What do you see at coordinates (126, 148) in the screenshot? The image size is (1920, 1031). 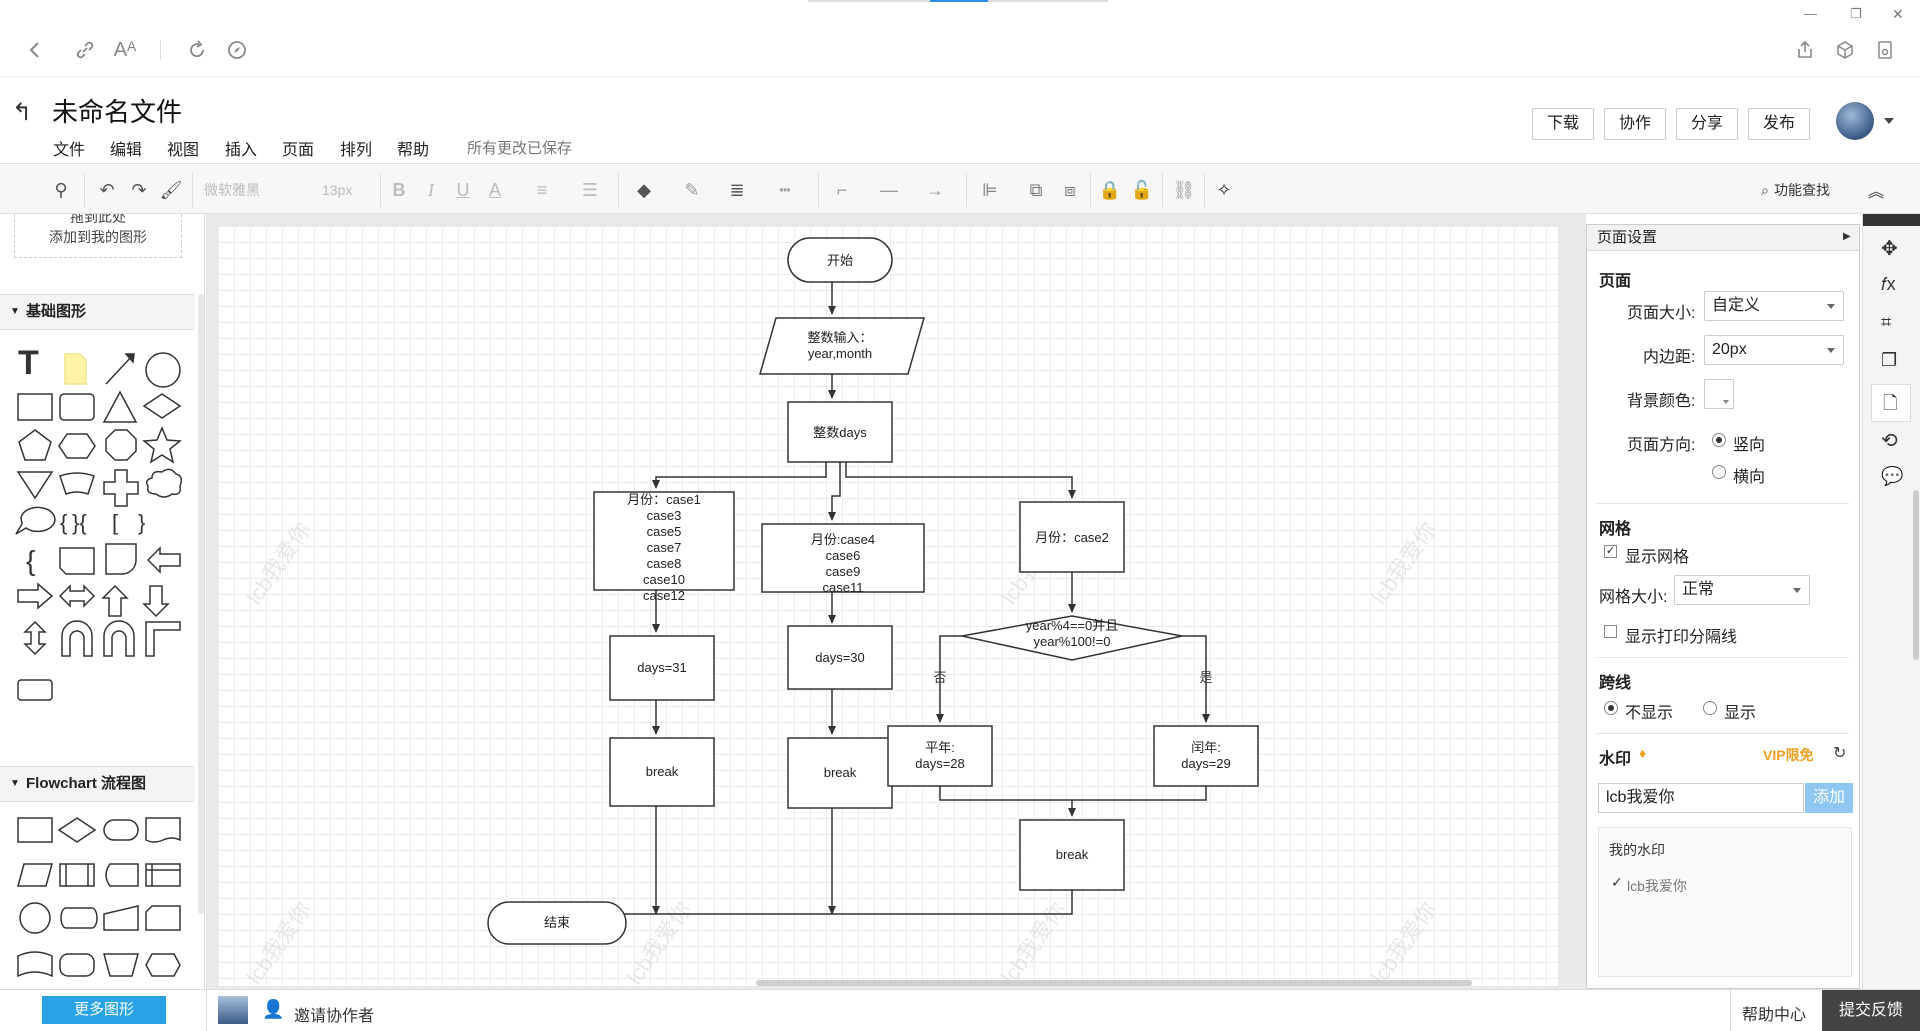 I see `menu-edit: 编辑` at bounding box center [126, 148].